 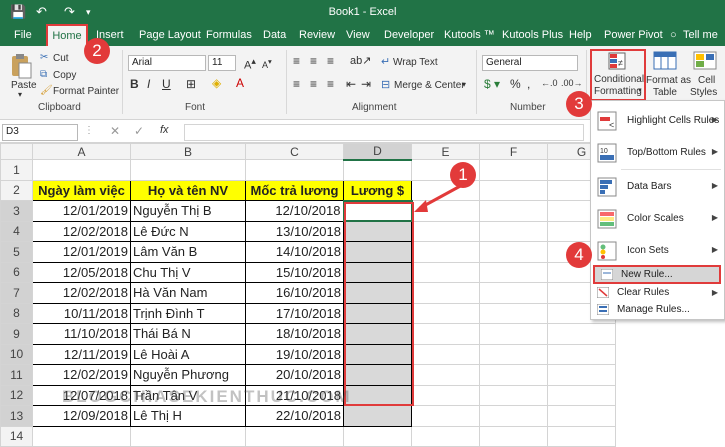 I want to click on tab-developer: Developer, so click(x=409, y=35).